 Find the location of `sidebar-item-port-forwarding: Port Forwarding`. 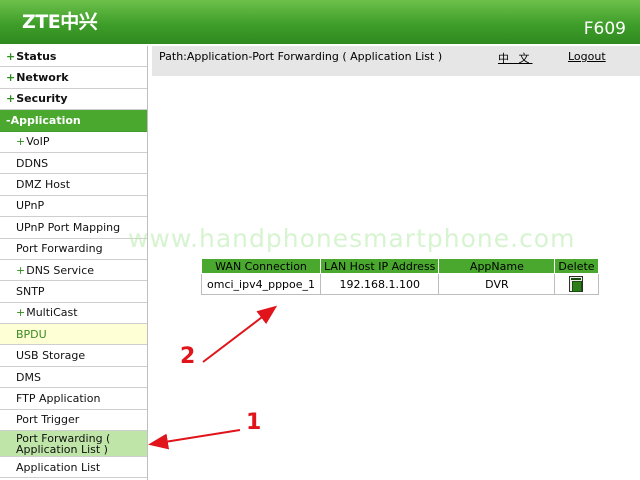

sidebar-item-port-forwarding: Port Forwarding is located at coordinates (73, 249).